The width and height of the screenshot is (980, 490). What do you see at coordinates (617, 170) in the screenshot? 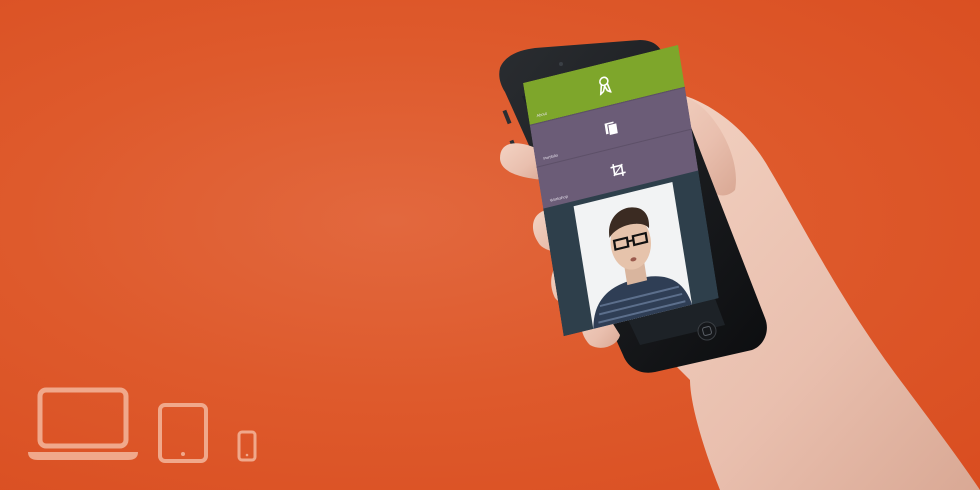
I see `crop-icon` at bounding box center [617, 170].